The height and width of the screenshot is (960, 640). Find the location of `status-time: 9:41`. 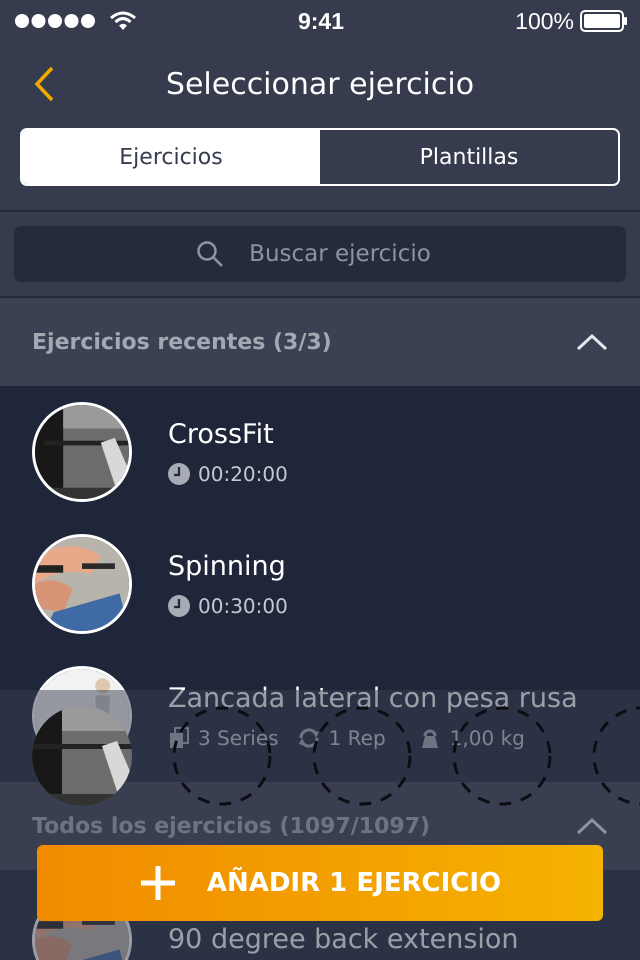

status-time: 9:41 is located at coordinates (321, 21).